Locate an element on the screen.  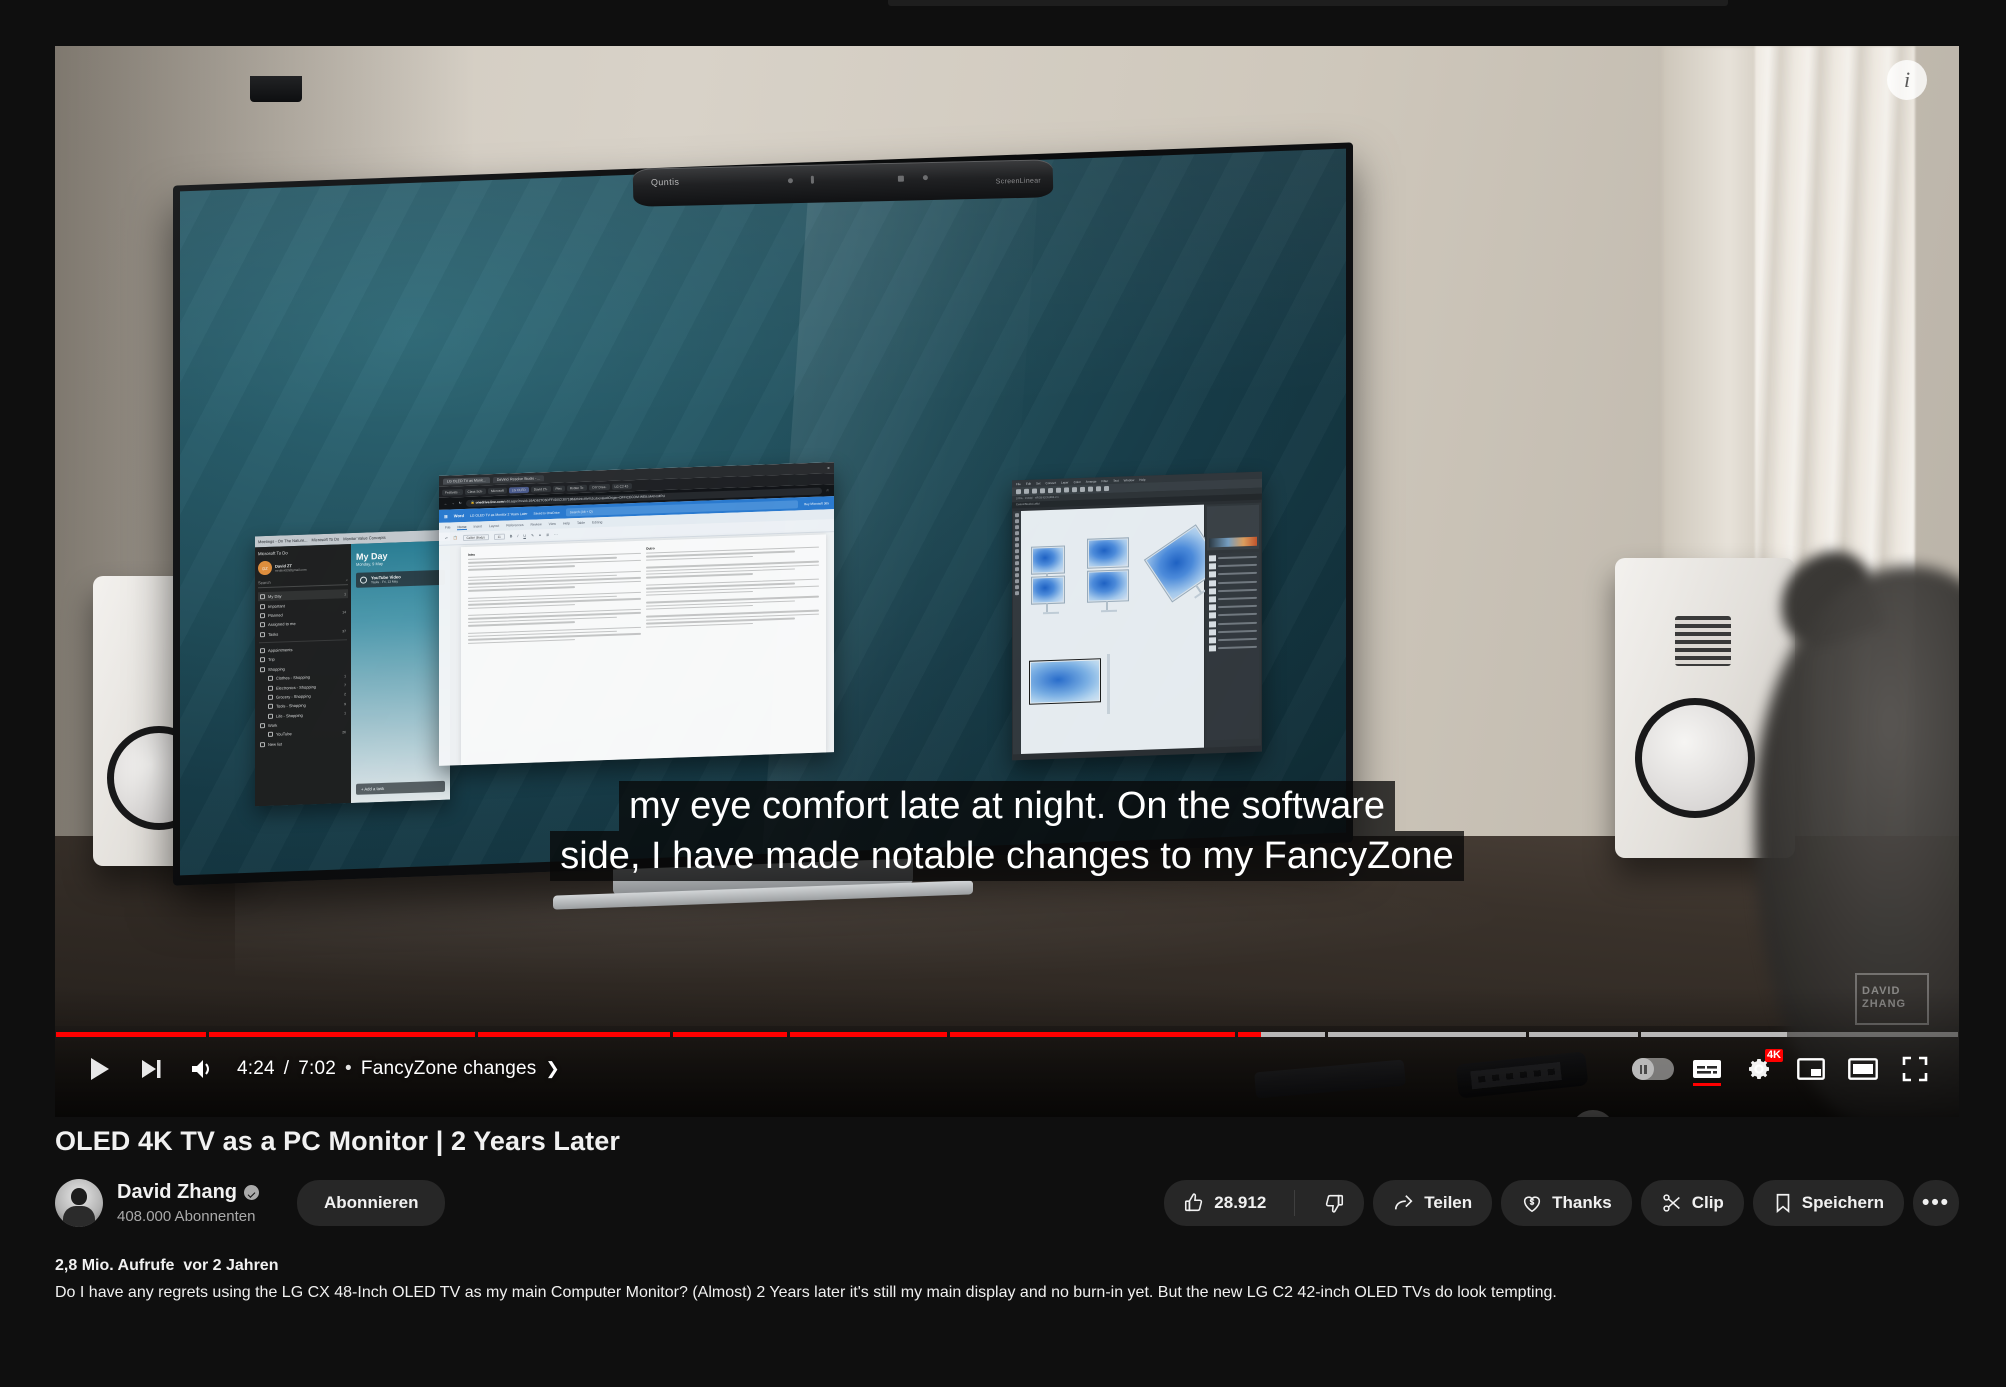
menu-item: Window is located at coordinates (1129, 480).